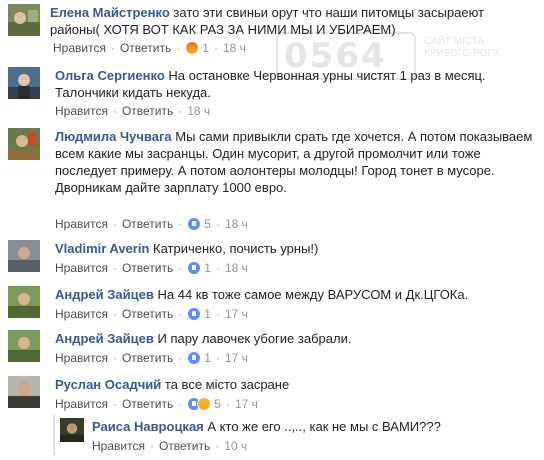  Describe the element at coordinates (227, 384) in the screenshot. I see `comment-text: та все місто засране` at that location.